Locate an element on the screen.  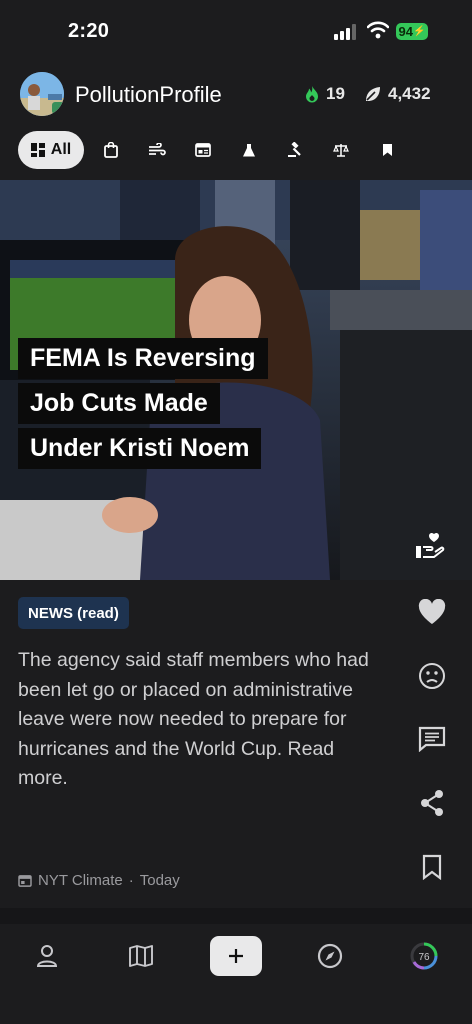
category-filter-bar: All is located at coordinates (214, 150).